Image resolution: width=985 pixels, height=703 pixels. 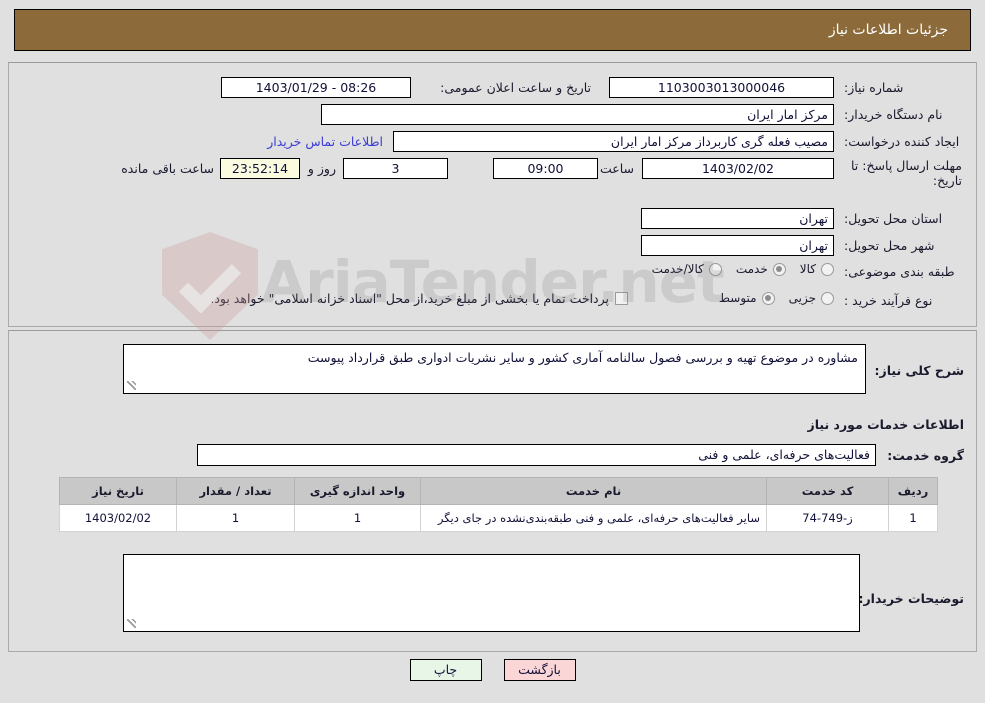 I want to click on deadline-time-field: 09:00, so click(x=545, y=168).